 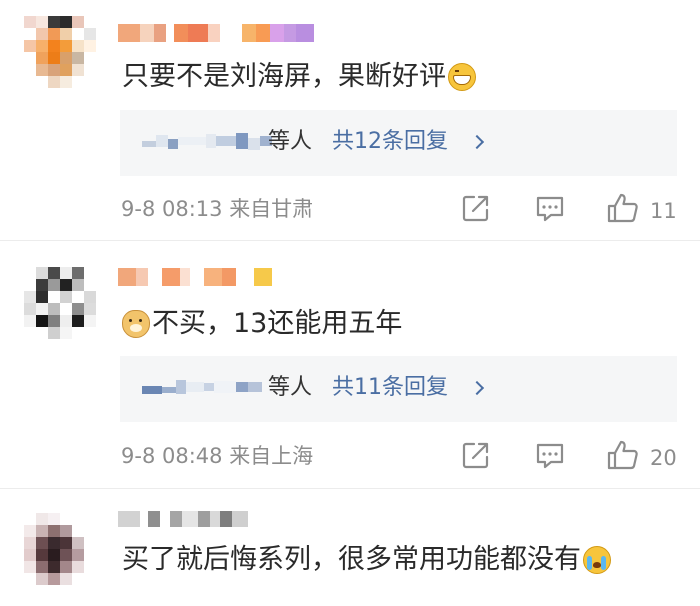 I want to click on comment-time: 9-8 08:48, so click(x=172, y=456).